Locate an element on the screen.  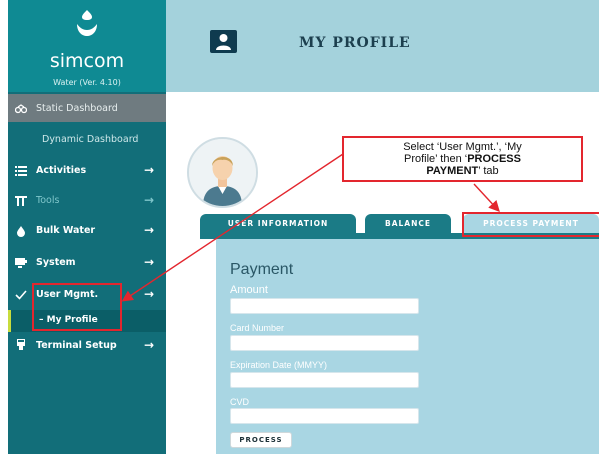
tab-user-information: USER INFORMATION is located at coordinates (278, 223).